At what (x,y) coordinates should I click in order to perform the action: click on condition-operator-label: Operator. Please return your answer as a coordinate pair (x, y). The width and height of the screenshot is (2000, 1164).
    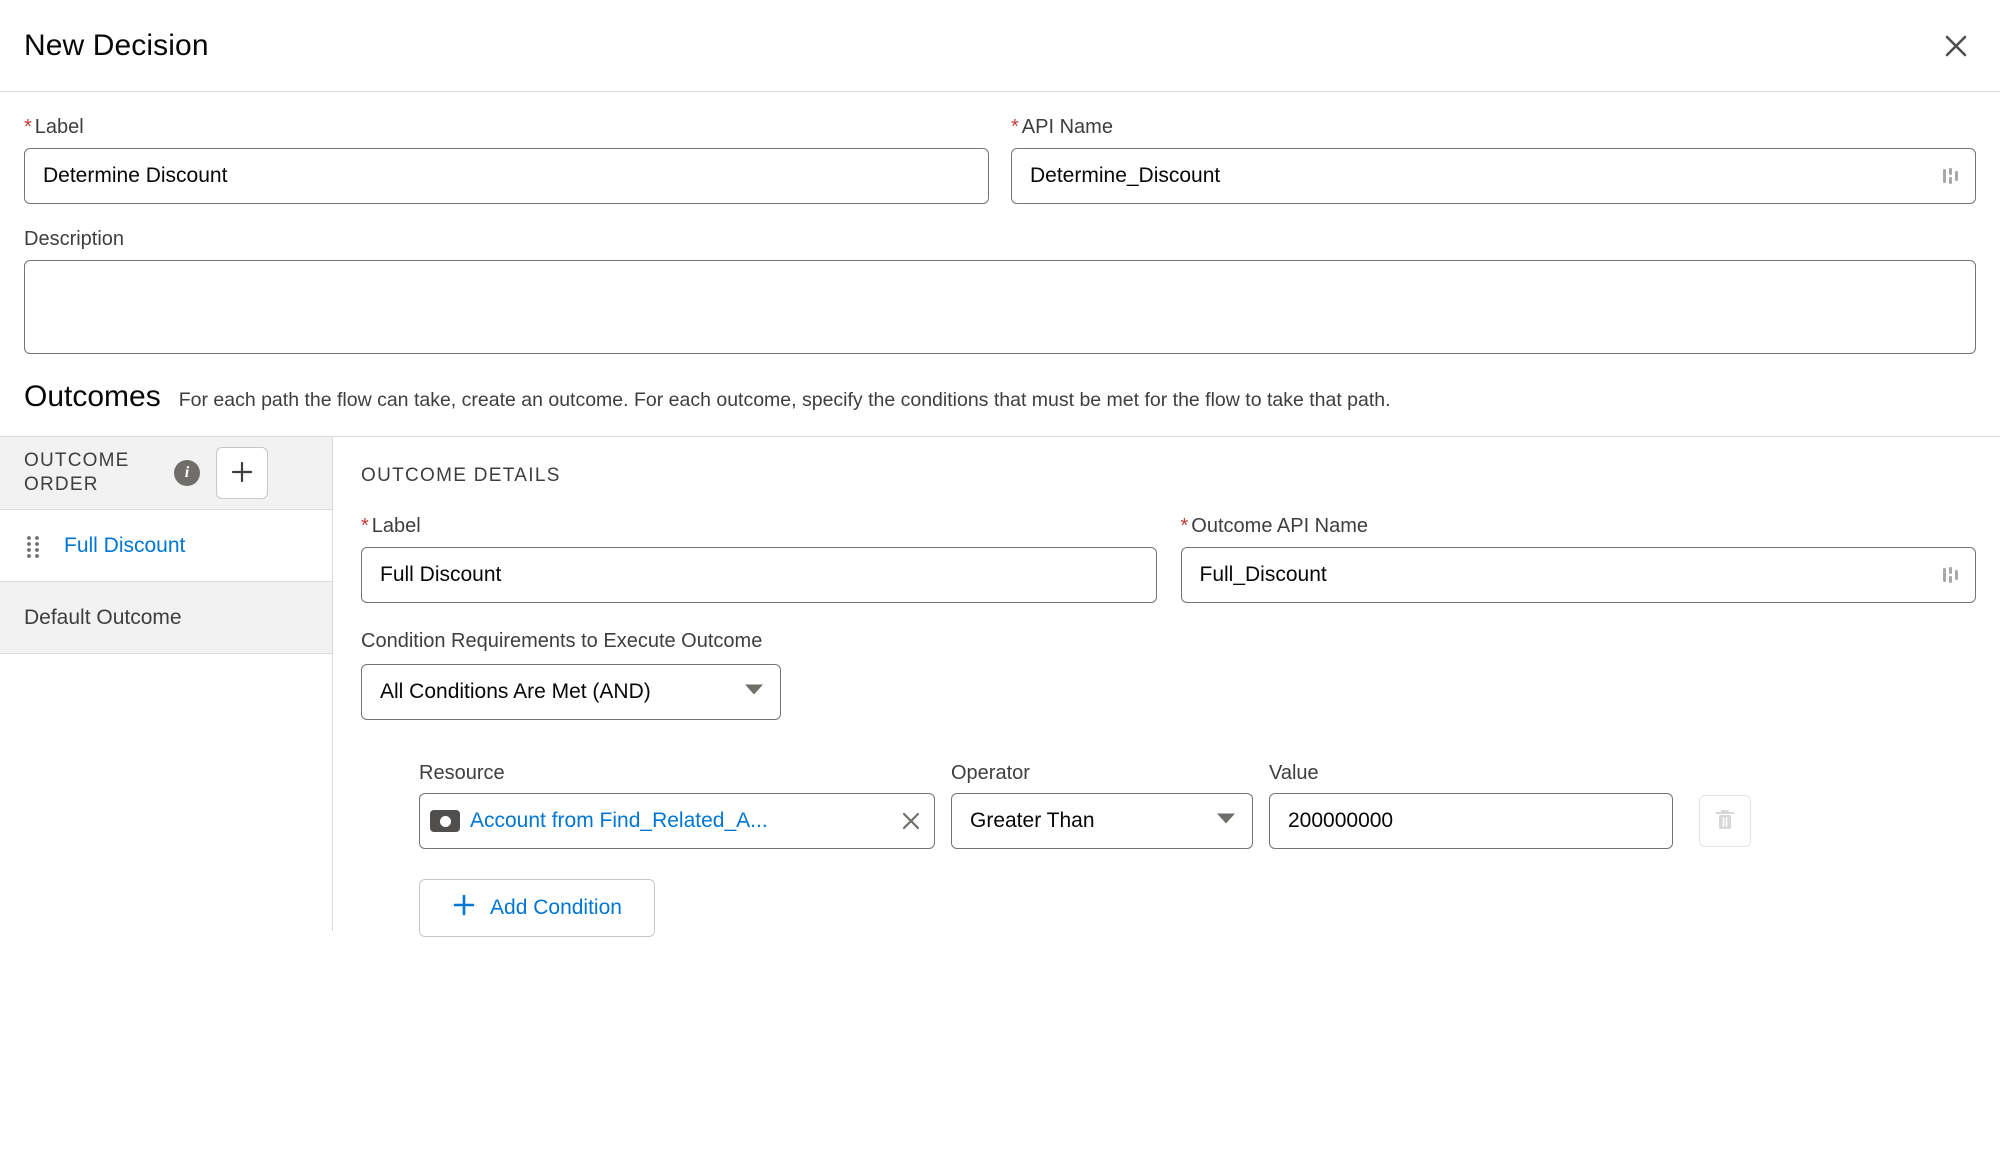
    Looking at the image, I should click on (990, 773).